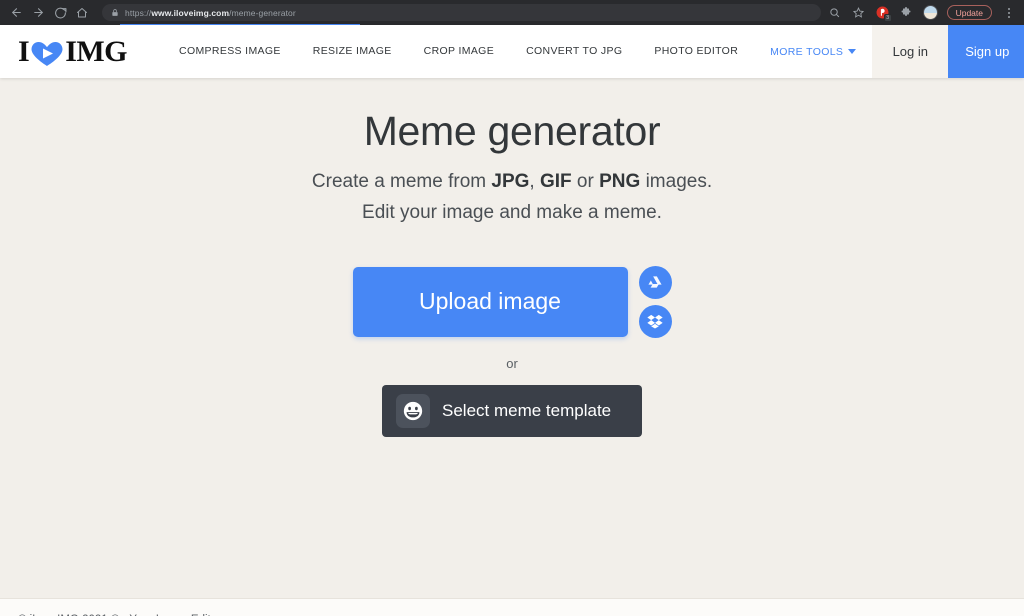 The width and height of the screenshot is (1024, 616). What do you see at coordinates (1008, 12) in the screenshot?
I see `three-dot-menu-icon` at bounding box center [1008, 12].